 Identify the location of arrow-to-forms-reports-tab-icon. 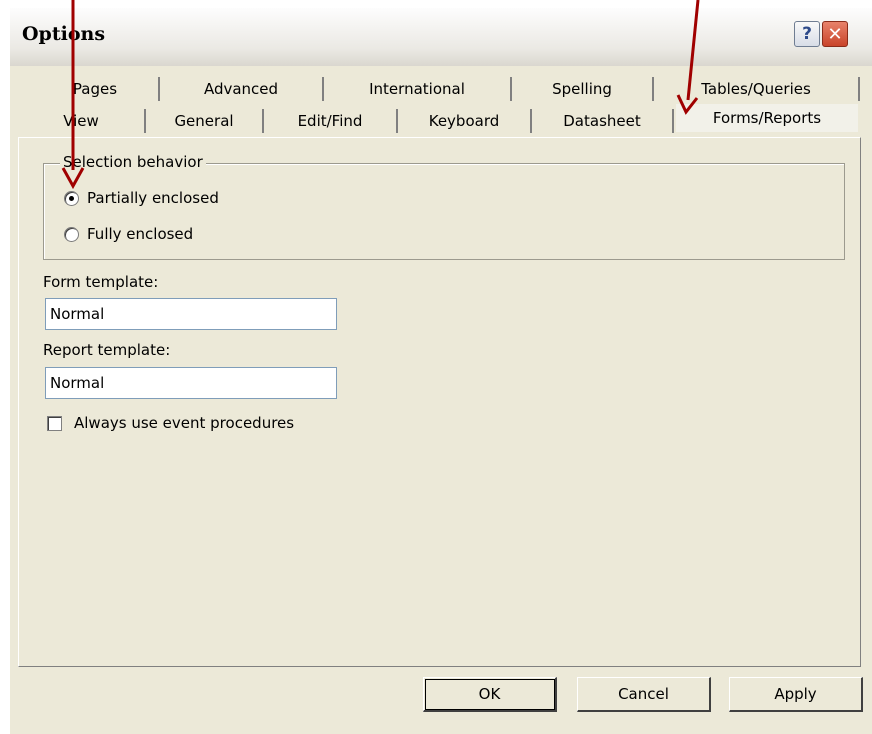
(688, 57).